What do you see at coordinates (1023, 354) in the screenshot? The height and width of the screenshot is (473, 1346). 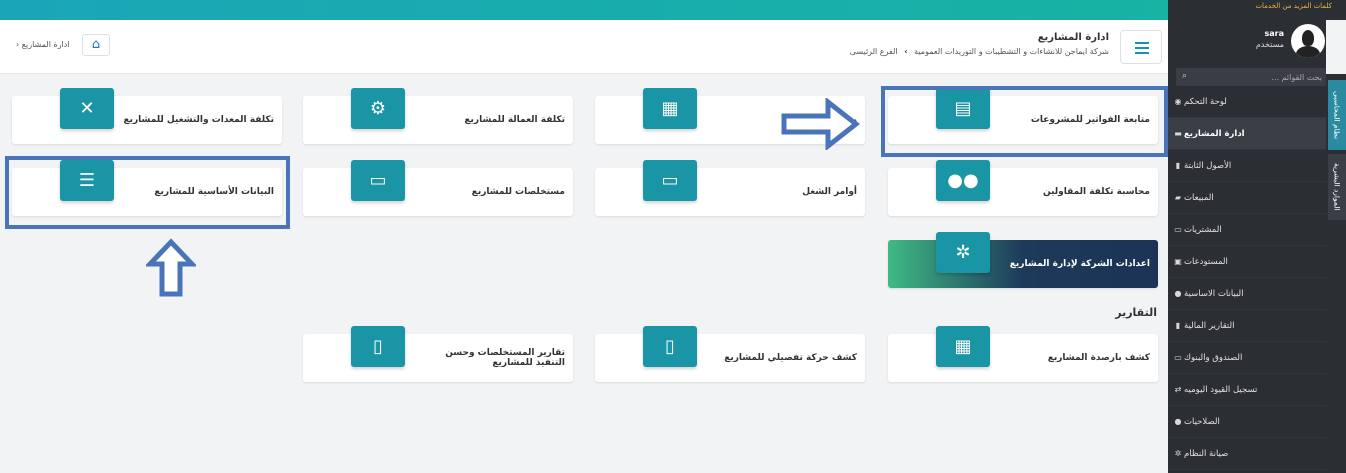 I see `card-balances-report: ▦ كشف بارصدة المشاريع` at bounding box center [1023, 354].